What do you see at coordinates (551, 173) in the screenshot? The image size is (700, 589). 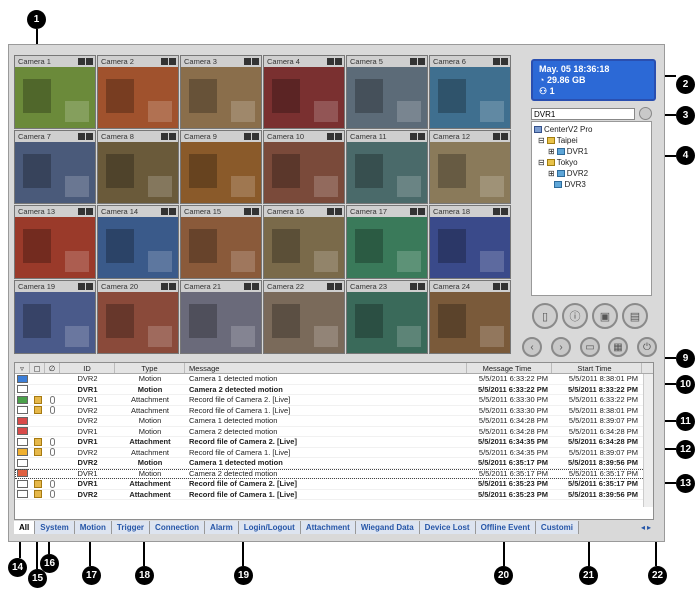 I see `expand-icon: ⊞` at bounding box center [551, 173].